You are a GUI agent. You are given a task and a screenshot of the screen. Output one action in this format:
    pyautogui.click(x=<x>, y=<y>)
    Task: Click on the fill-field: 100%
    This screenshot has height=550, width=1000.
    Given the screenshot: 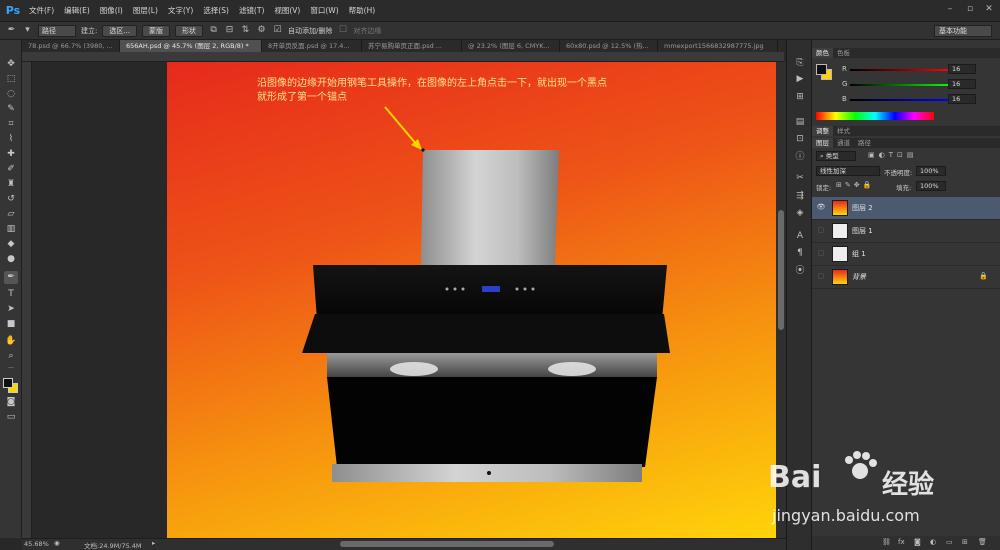 What is the action you would take?
    pyautogui.click(x=931, y=186)
    